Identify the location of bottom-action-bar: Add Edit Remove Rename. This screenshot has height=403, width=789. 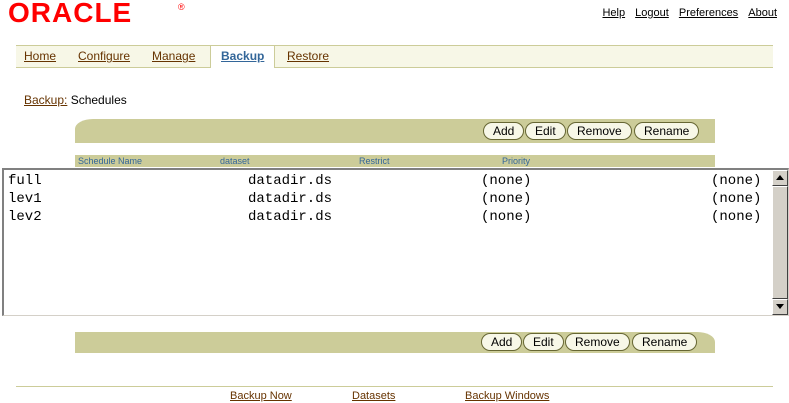
(395, 342).